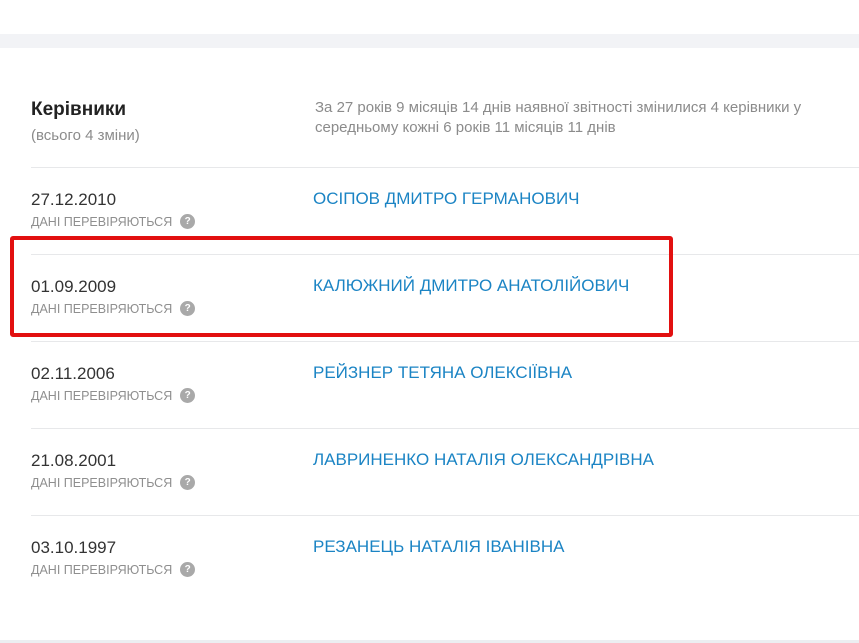 The image size is (859, 643). What do you see at coordinates (74, 547) in the screenshot?
I see `change-date: 03.10.1997` at bounding box center [74, 547].